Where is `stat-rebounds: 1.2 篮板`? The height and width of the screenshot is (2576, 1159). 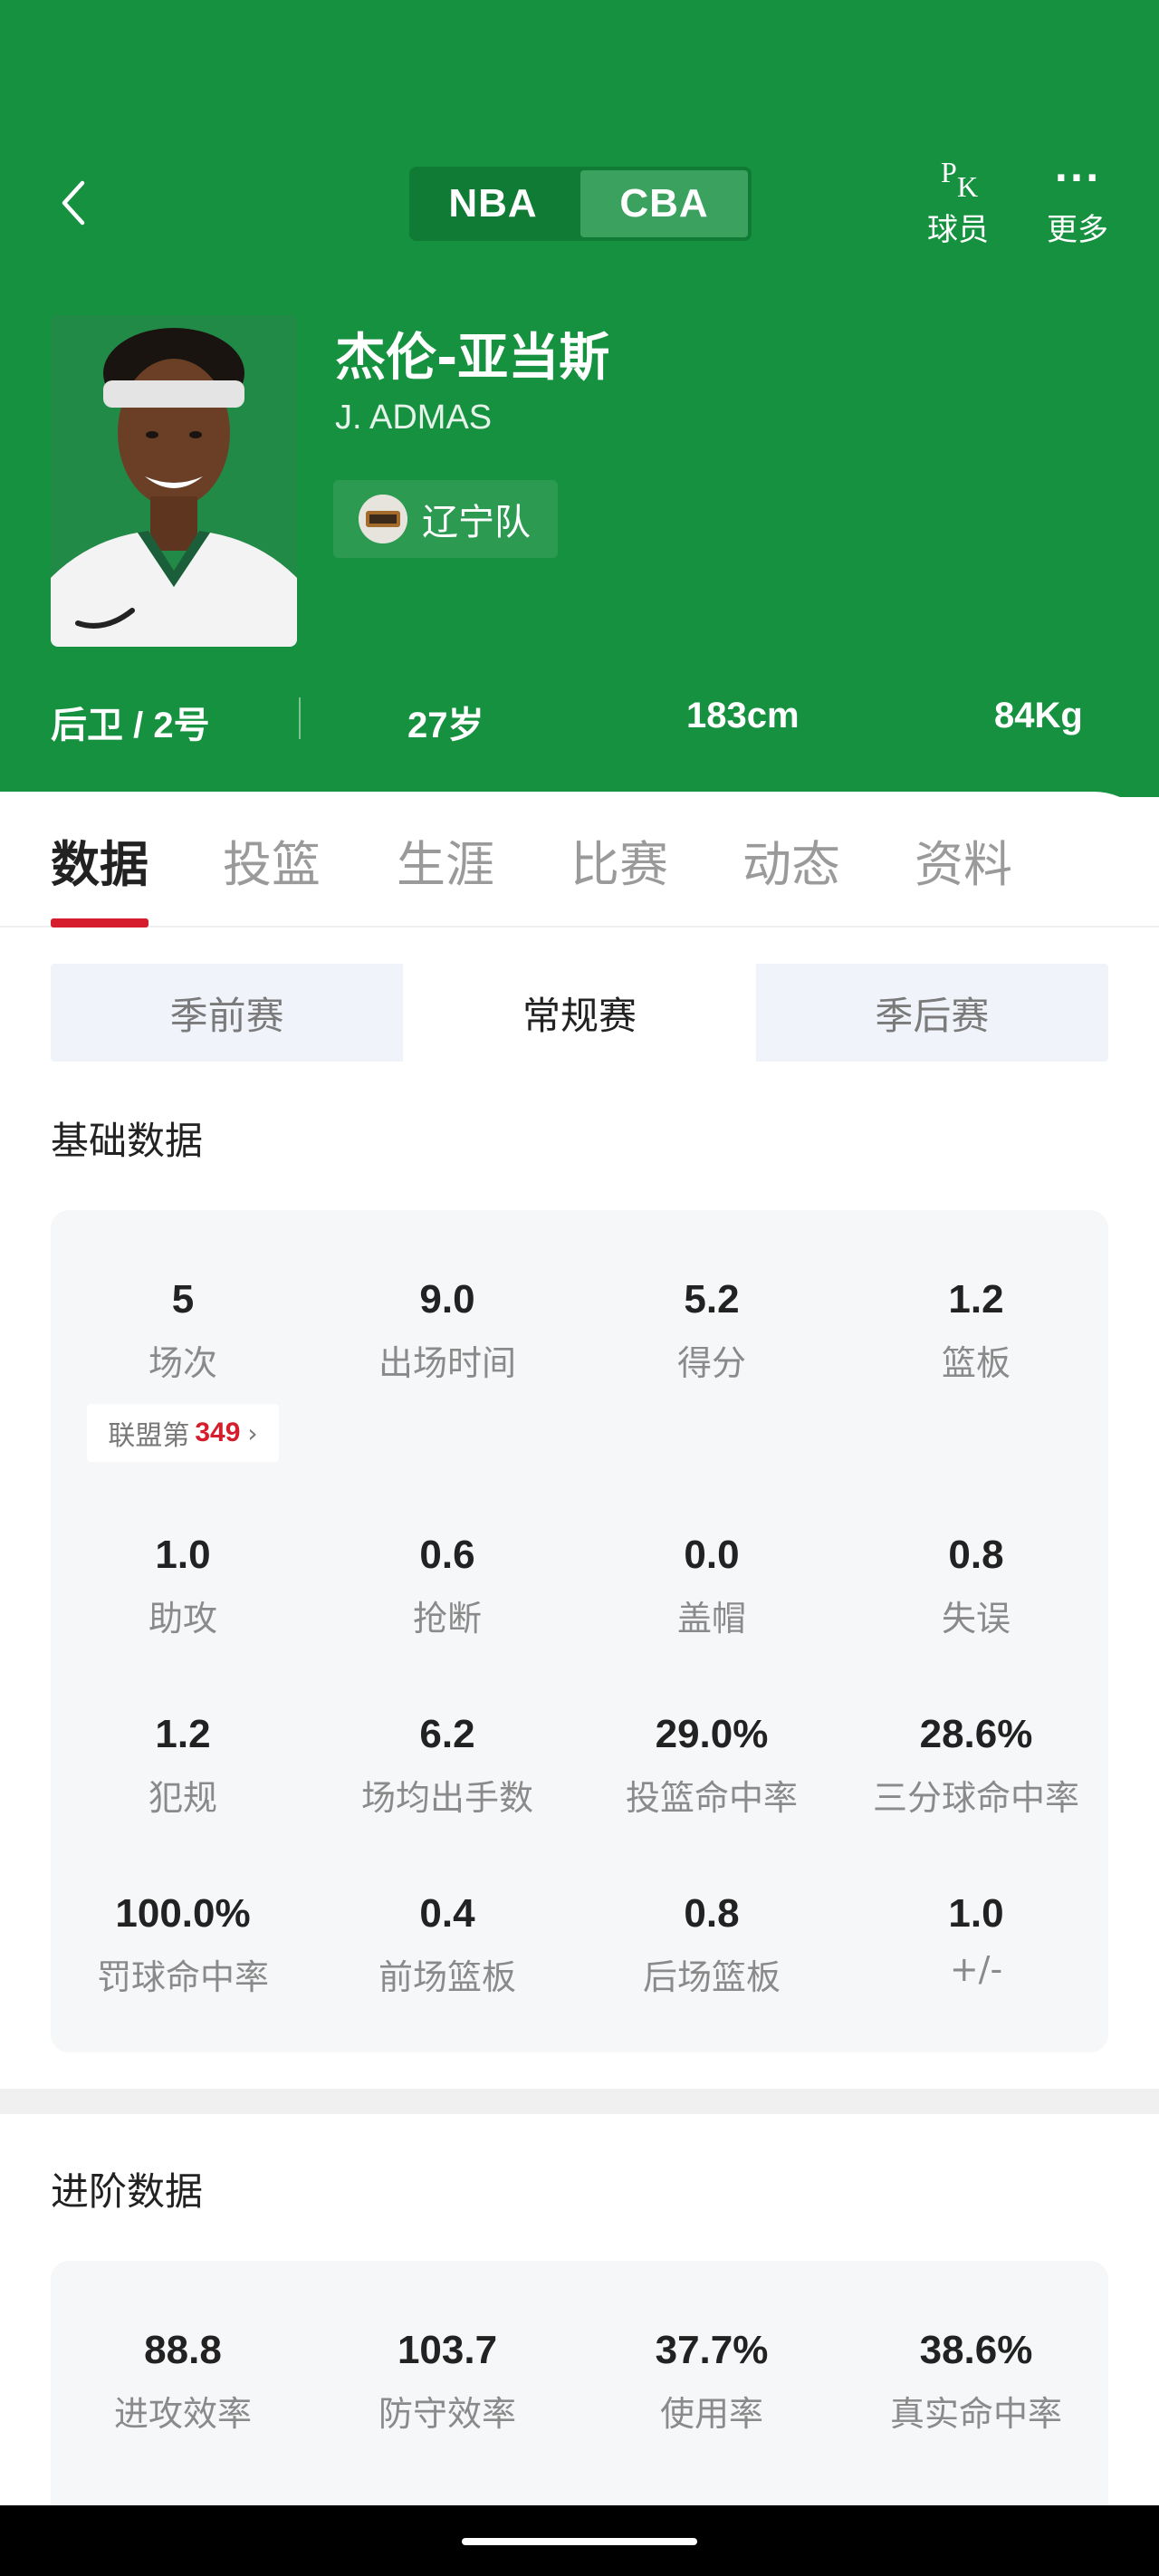 stat-rebounds: 1.2 篮板 is located at coordinates (976, 1330).